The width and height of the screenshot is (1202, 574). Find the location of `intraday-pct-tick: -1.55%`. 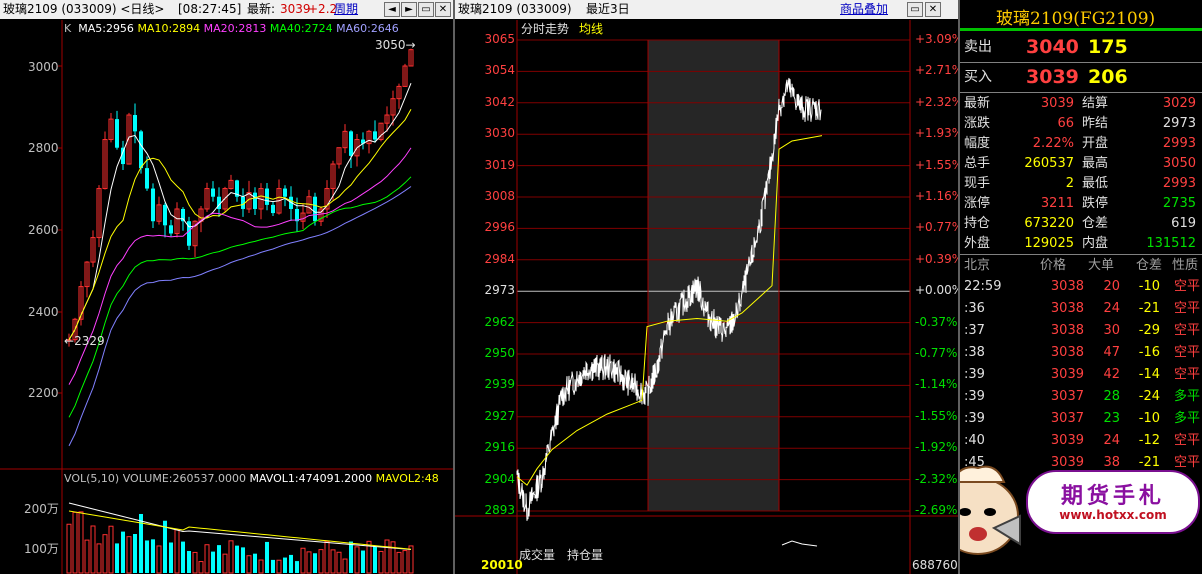

intraday-pct-tick: -1.55% is located at coordinates (936, 415).